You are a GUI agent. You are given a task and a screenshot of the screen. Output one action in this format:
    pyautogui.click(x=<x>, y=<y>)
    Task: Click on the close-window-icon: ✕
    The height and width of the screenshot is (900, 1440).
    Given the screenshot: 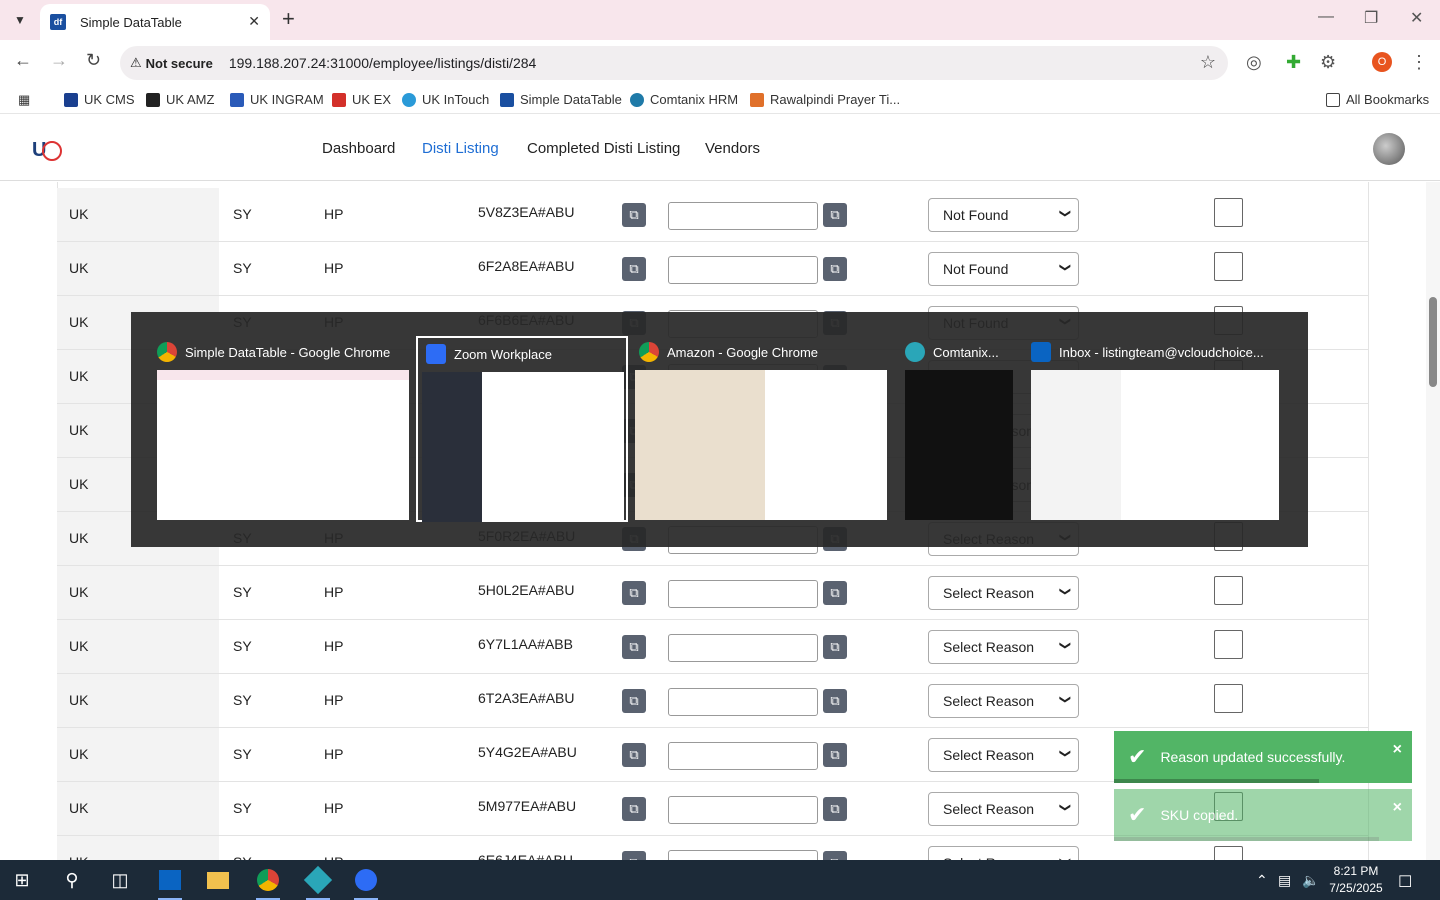 What is the action you would take?
    pyautogui.click(x=1416, y=18)
    